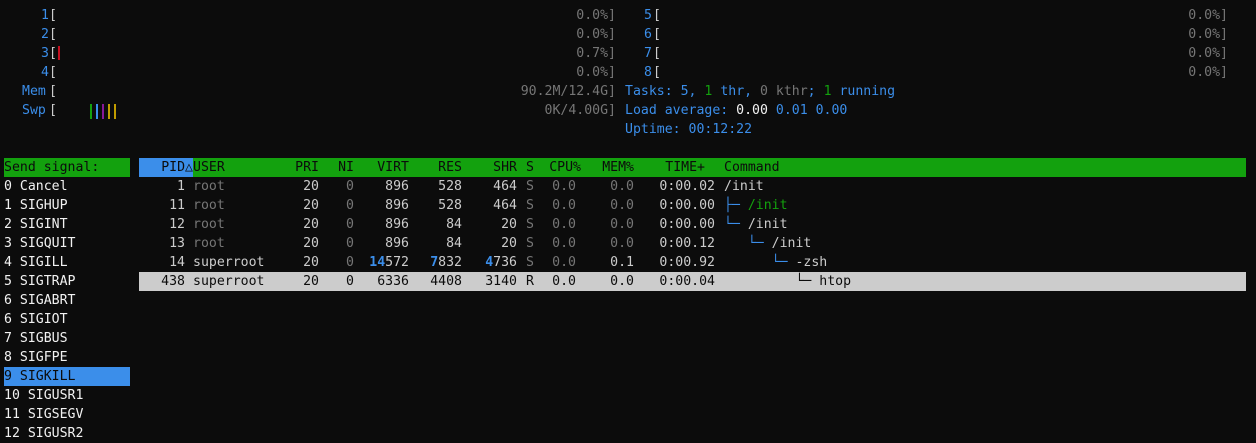 The height and width of the screenshot is (443, 1256). I want to click on signal-item-sigbus: 7 SIGBUS, so click(67, 338).